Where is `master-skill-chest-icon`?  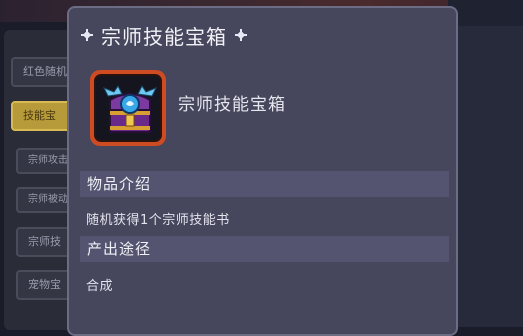 master-skill-chest-icon is located at coordinates (130, 109).